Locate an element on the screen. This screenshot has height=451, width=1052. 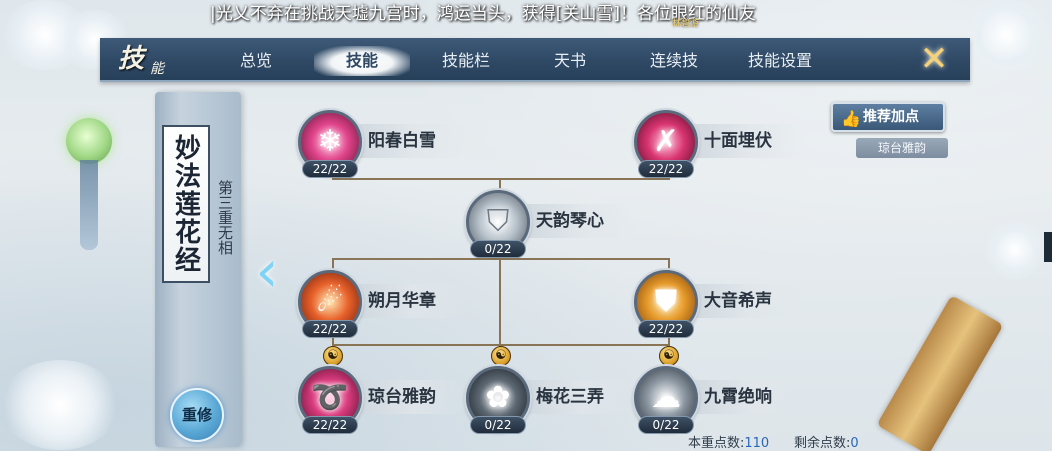
reset-button: 重修 is located at coordinates (197, 415).